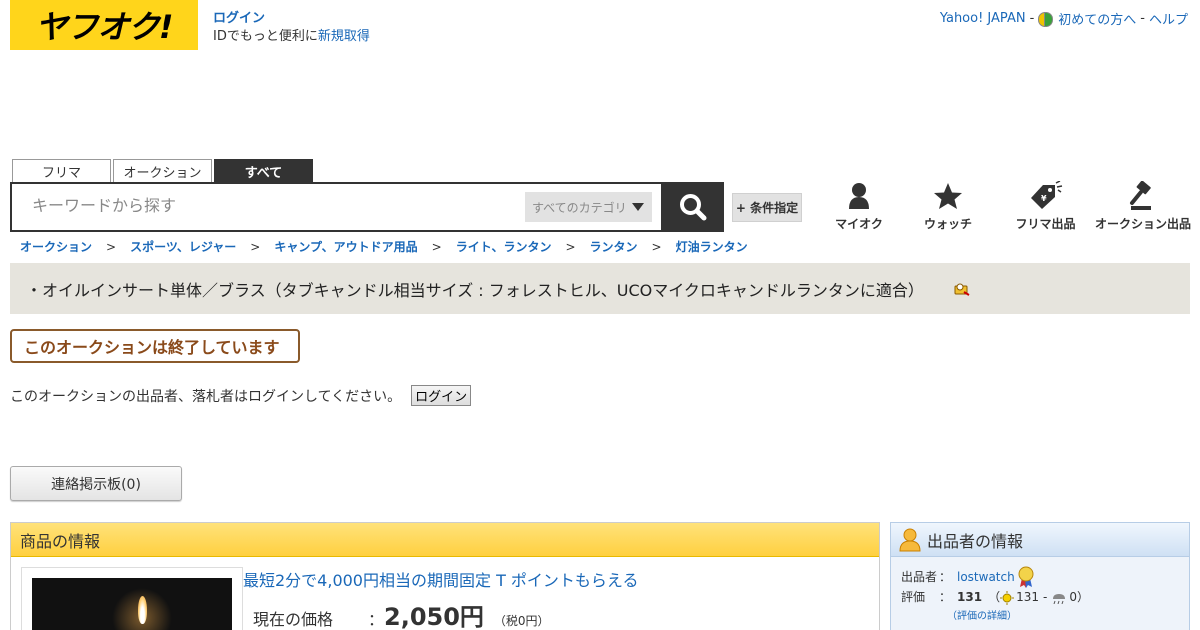 The image size is (1200, 630). I want to click on person-icon, so click(910, 539).